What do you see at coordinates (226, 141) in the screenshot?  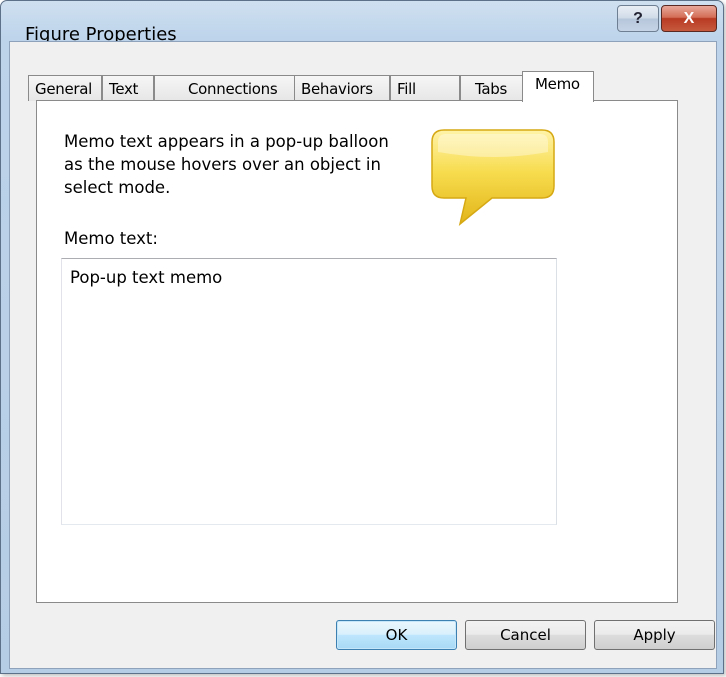 I see `description-line: Memo text appears in a pop-up balloon` at bounding box center [226, 141].